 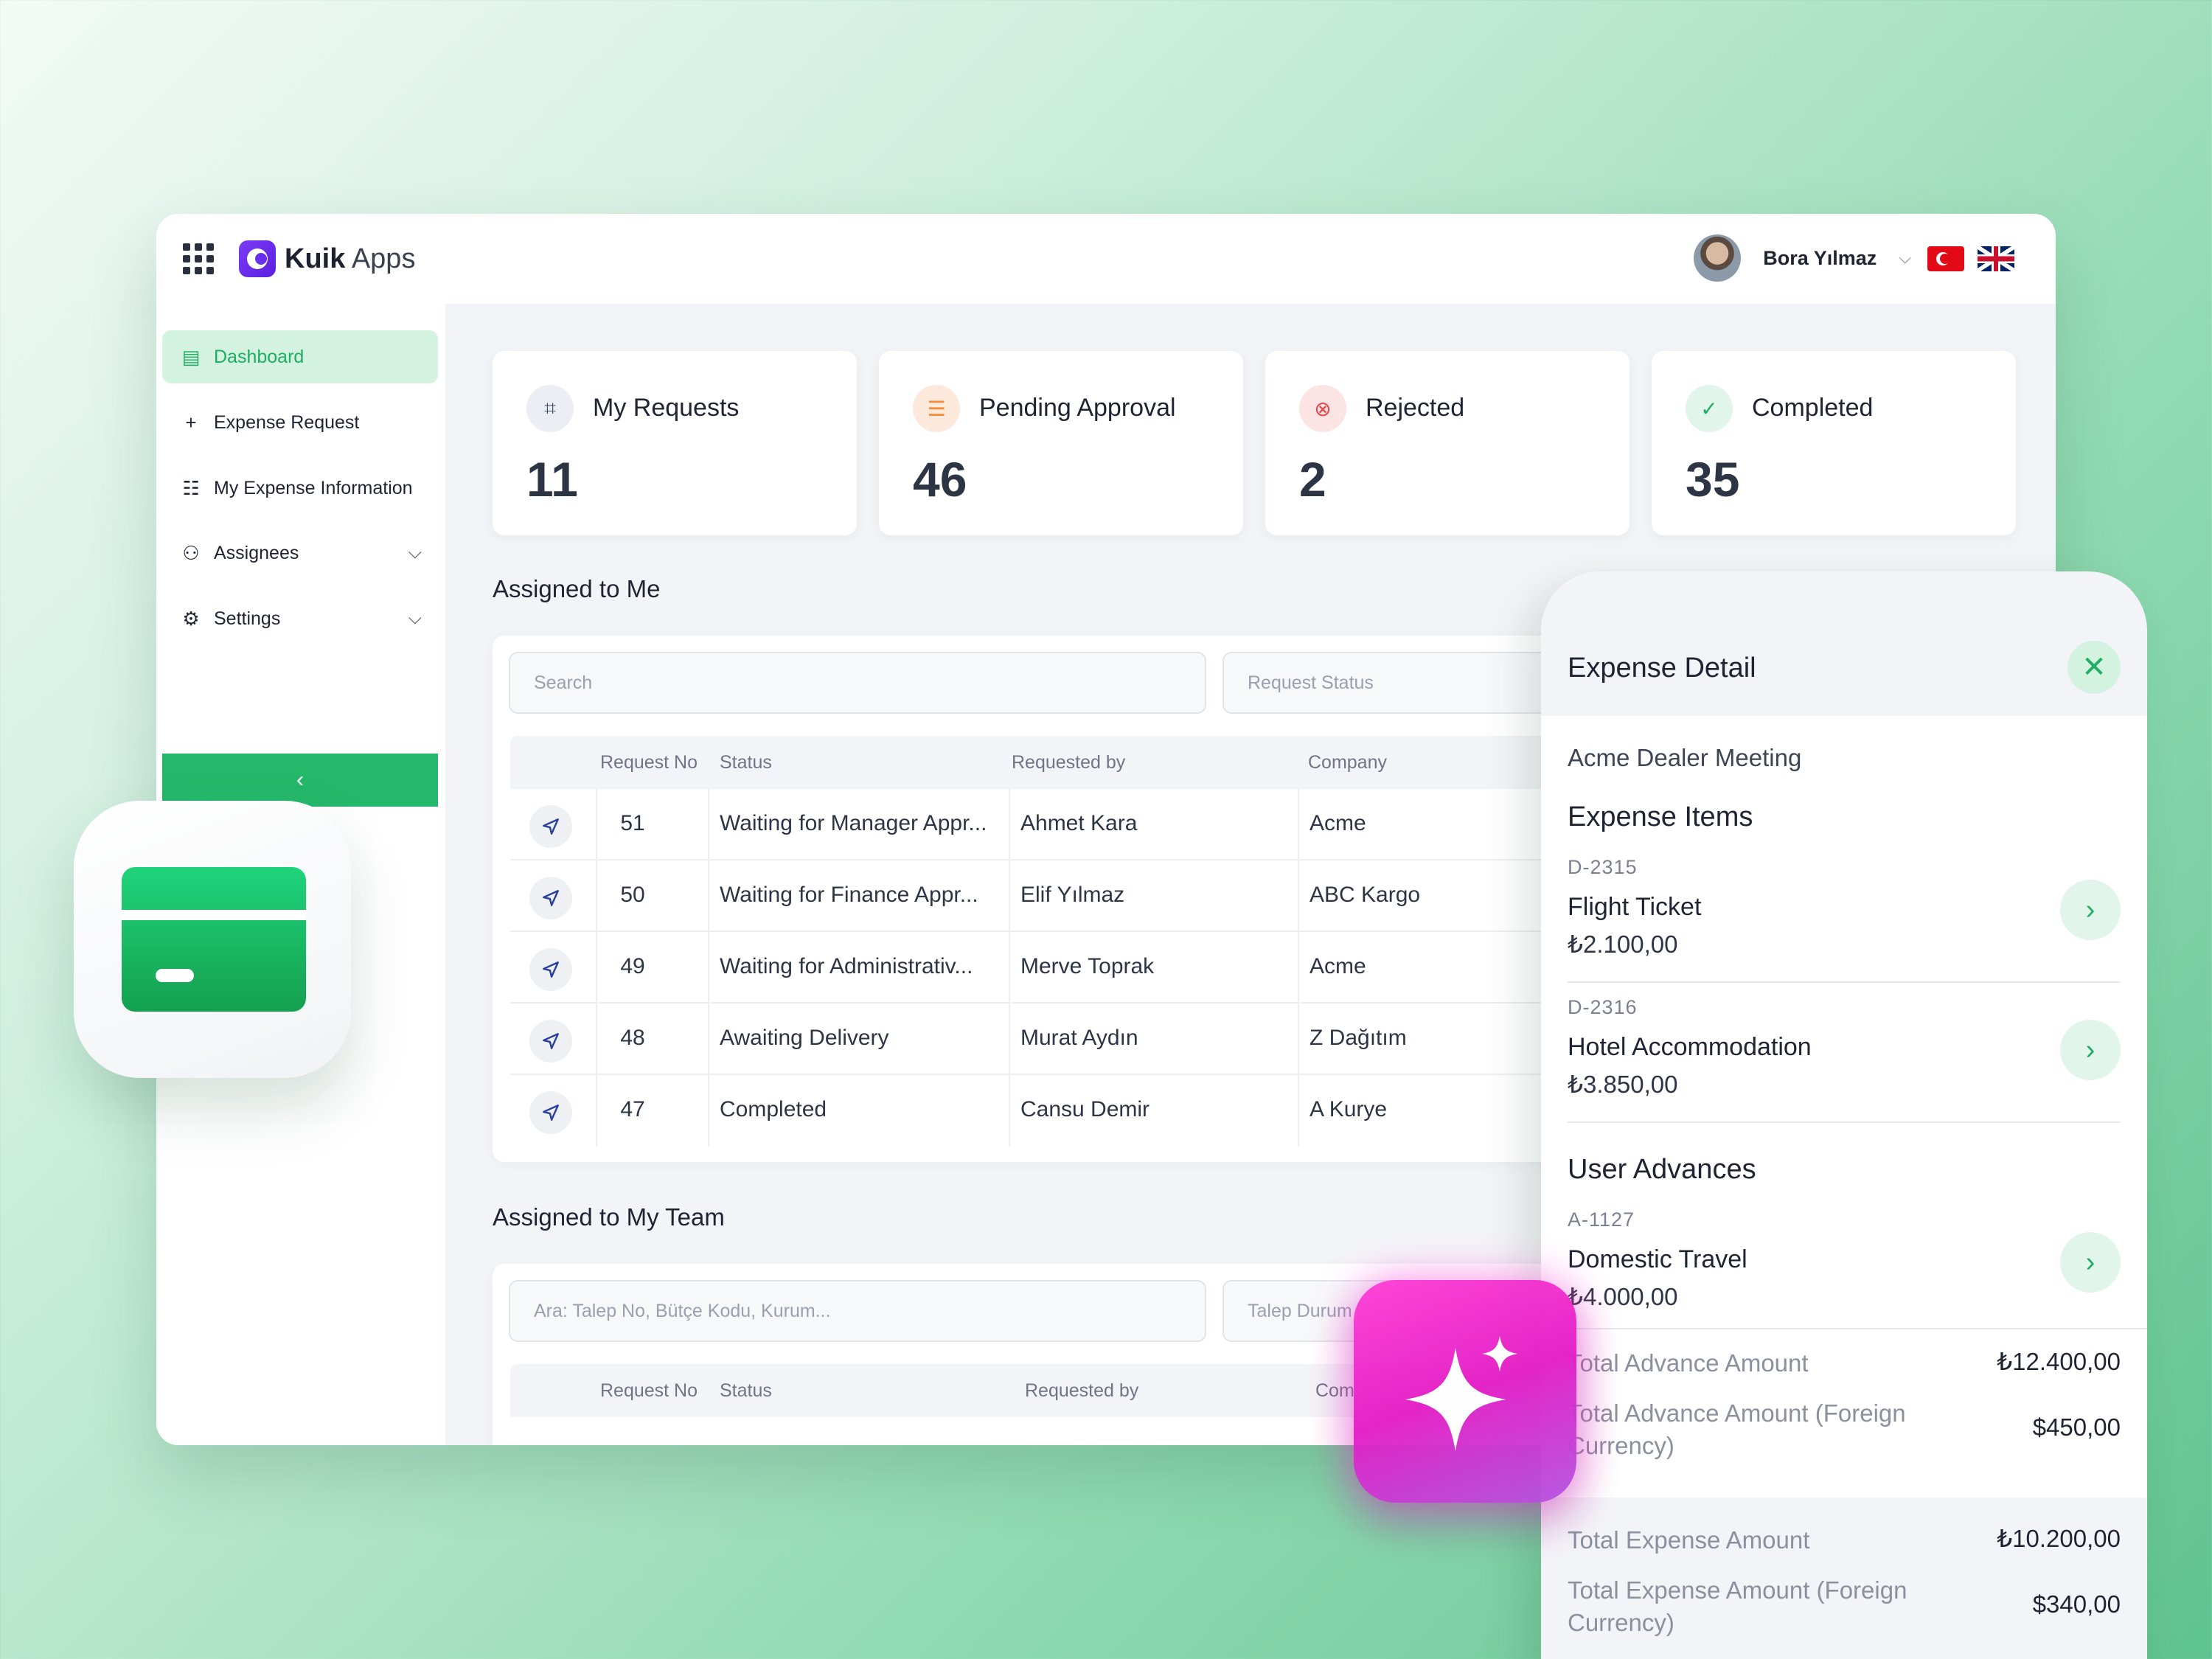 I want to click on total-value: ₺12.400,00, so click(x=2059, y=1361).